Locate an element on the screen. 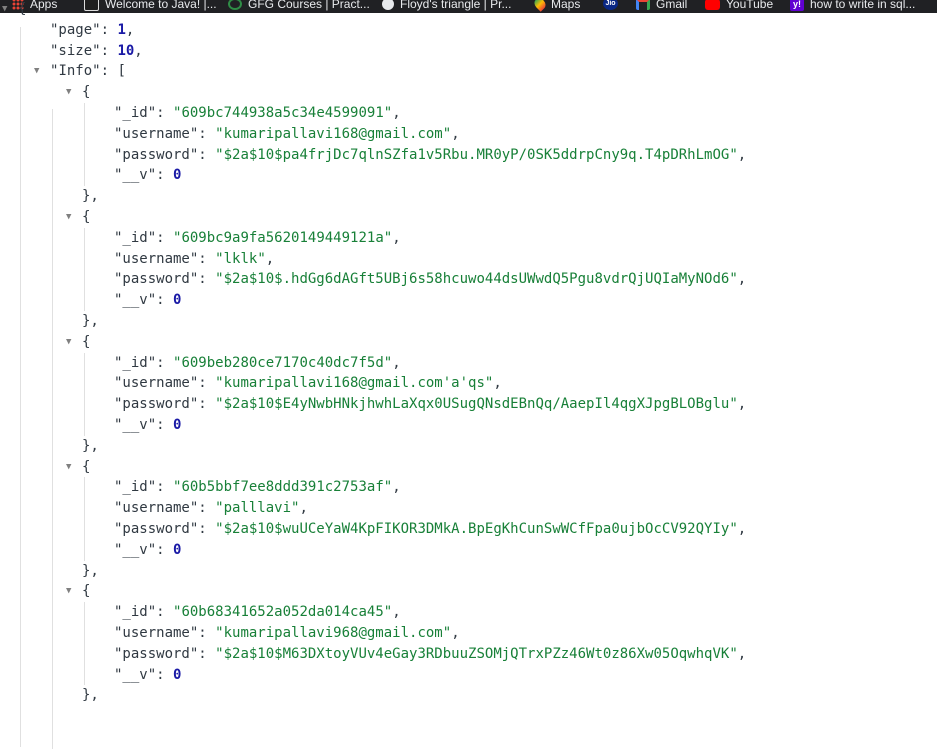 The width and height of the screenshot is (937, 749). bookmark-label: Apps is located at coordinates (44, 5).